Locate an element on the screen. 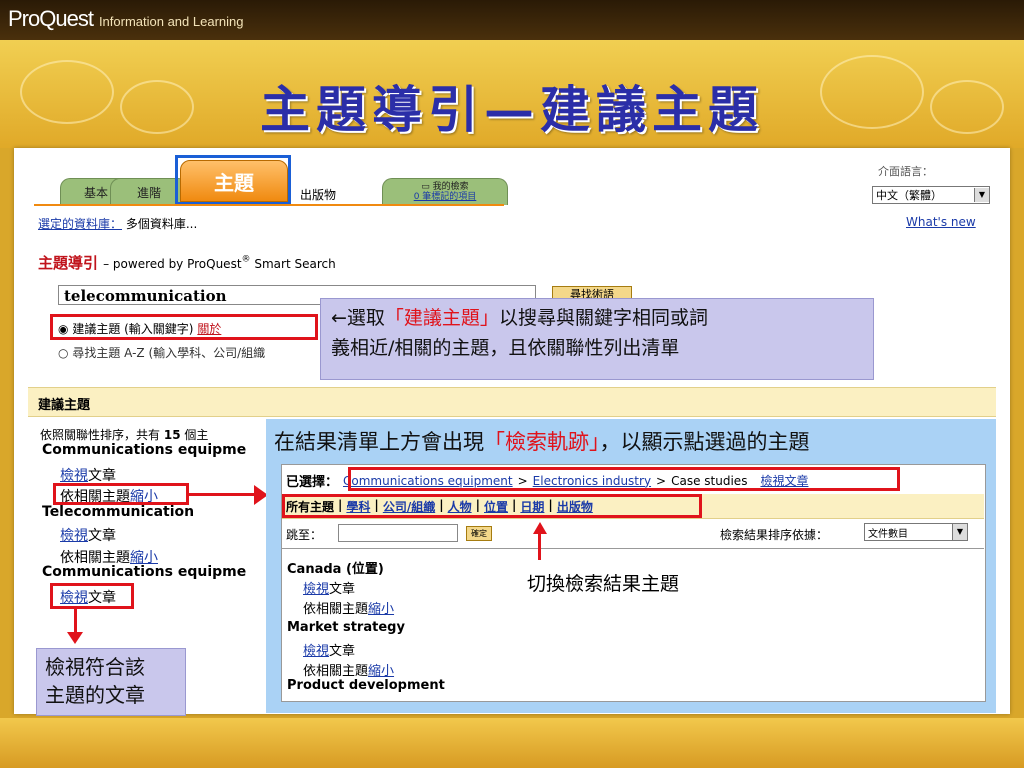  inner-result-title-1: Canada (位置) is located at coordinates (335, 567).